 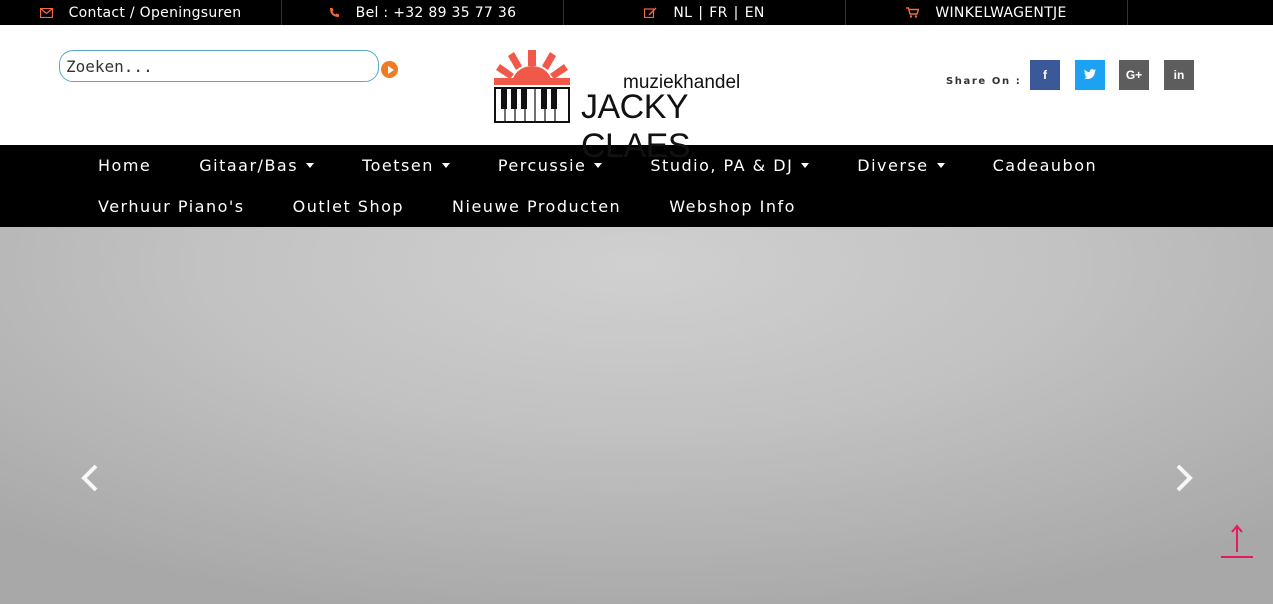 What do you see at coordinates (406, 165) in the screenshot?
I see `nav-item-toetsen: Toetsen` at bounding box center [406, 165].